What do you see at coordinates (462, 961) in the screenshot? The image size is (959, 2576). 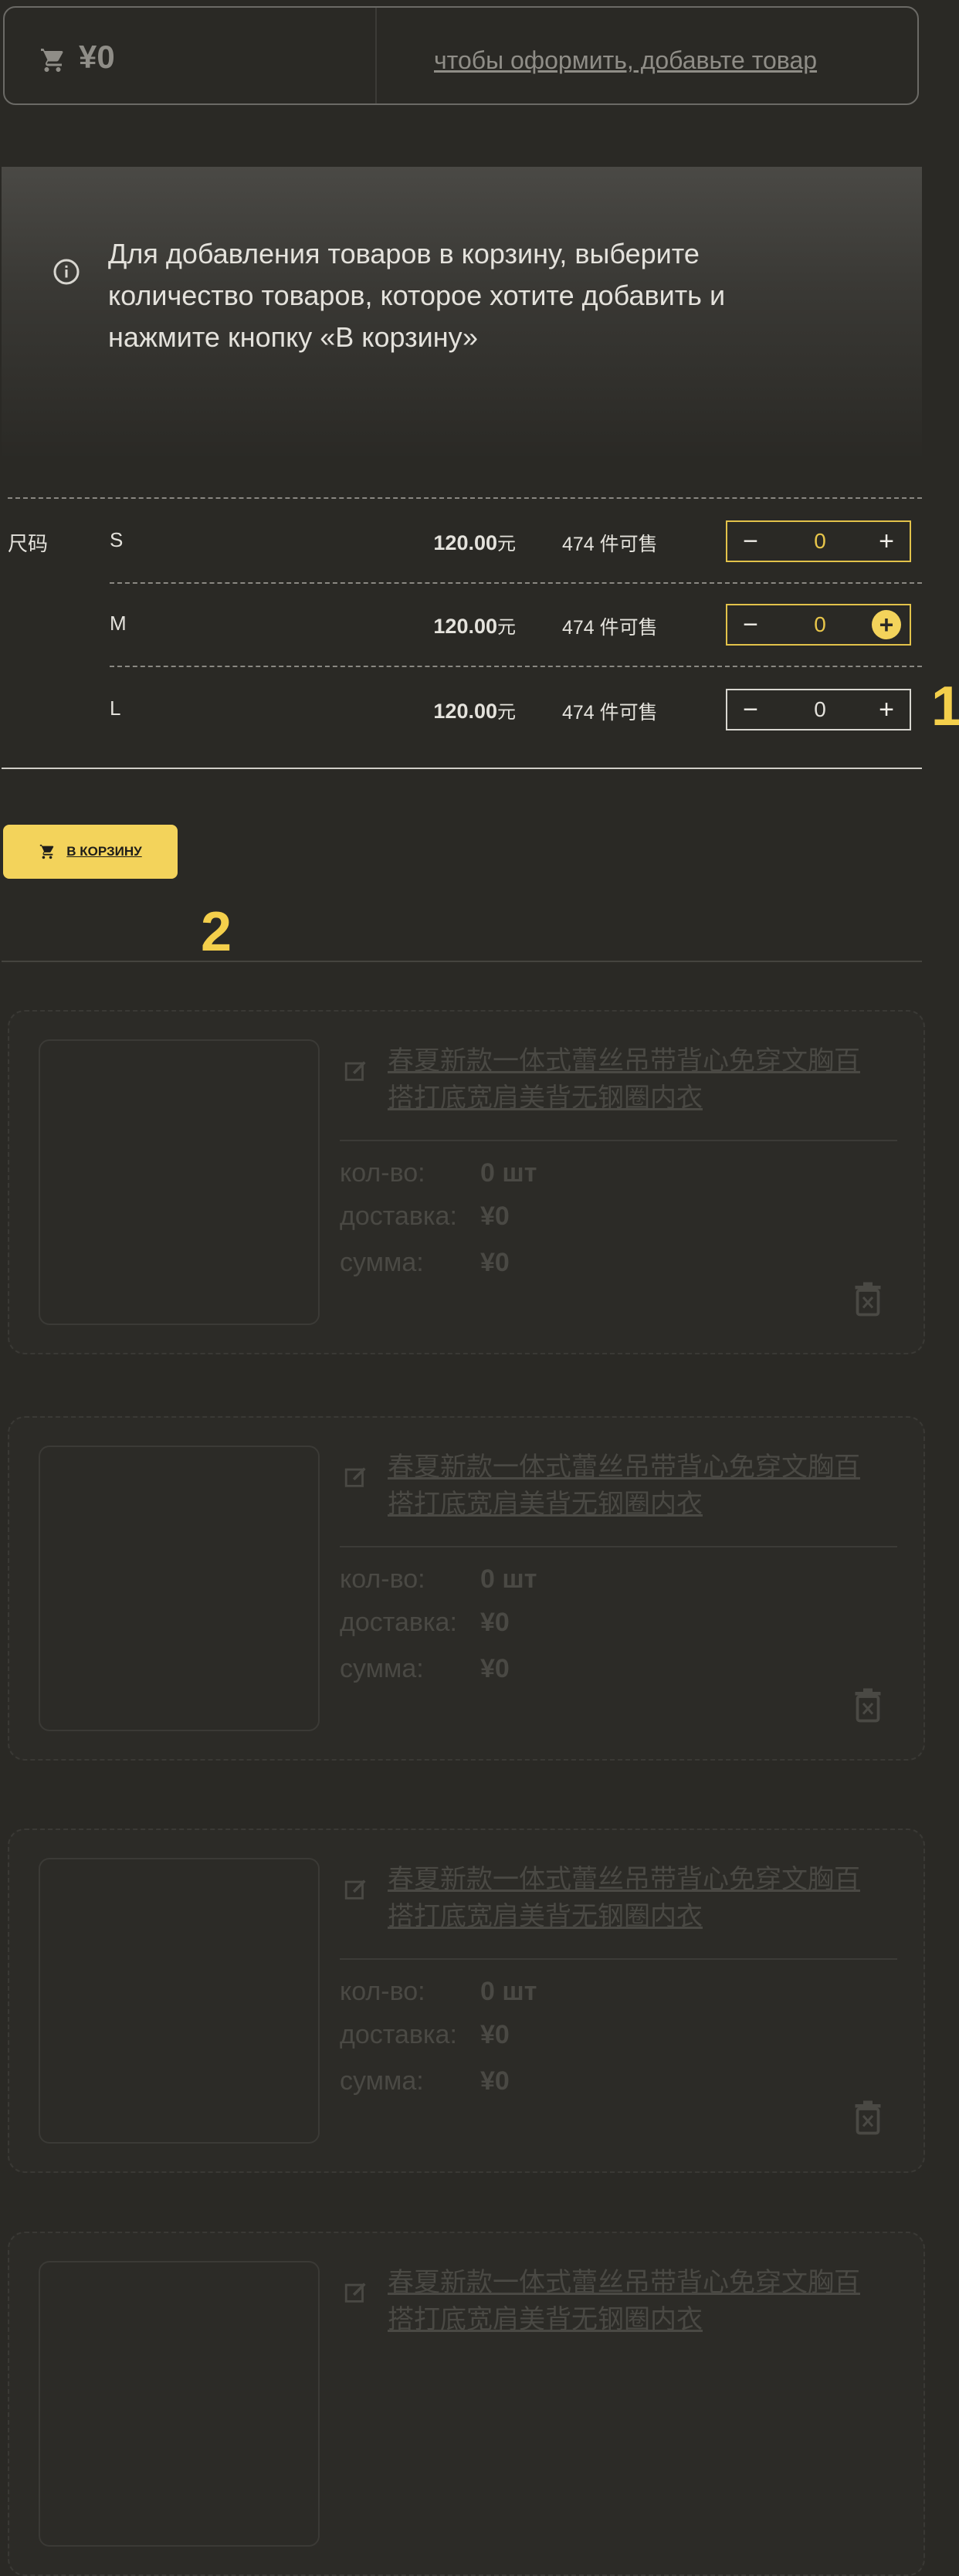 I see `section-divider` at bounding box center [462, 961].